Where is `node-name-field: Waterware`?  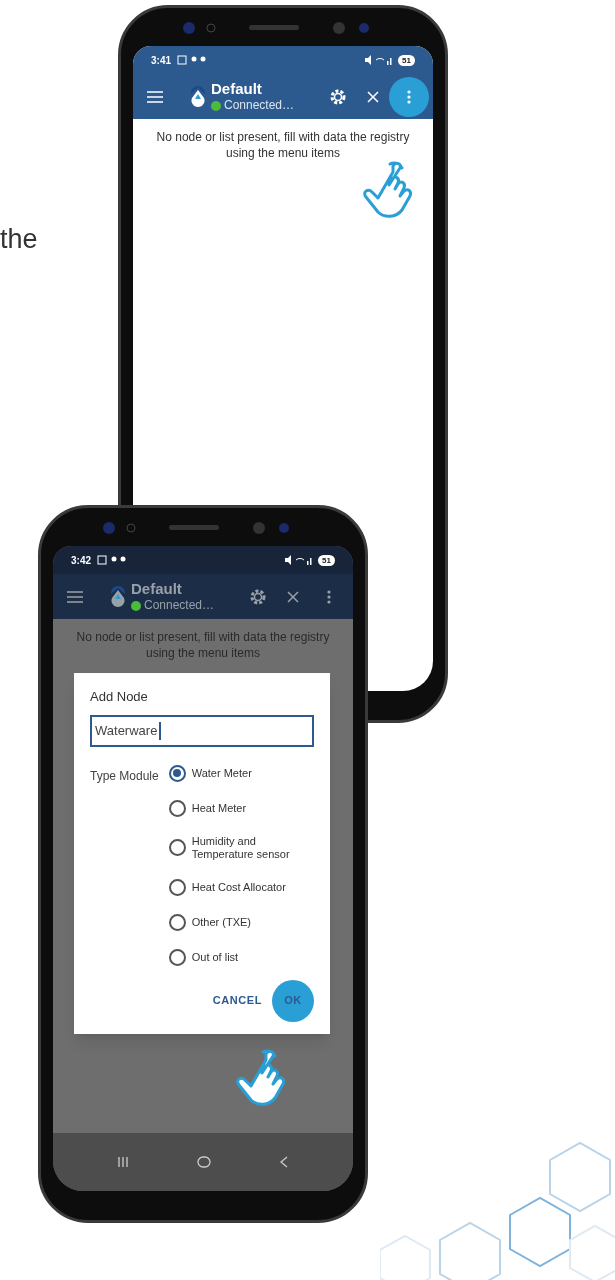 node-name-field: Waterware is located at coordinates (202, 730).